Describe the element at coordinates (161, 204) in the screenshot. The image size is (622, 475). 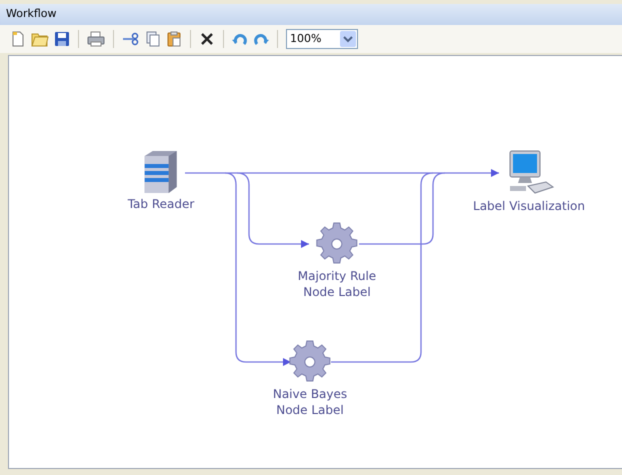
I see `node-label: Tab Reader` at that location.